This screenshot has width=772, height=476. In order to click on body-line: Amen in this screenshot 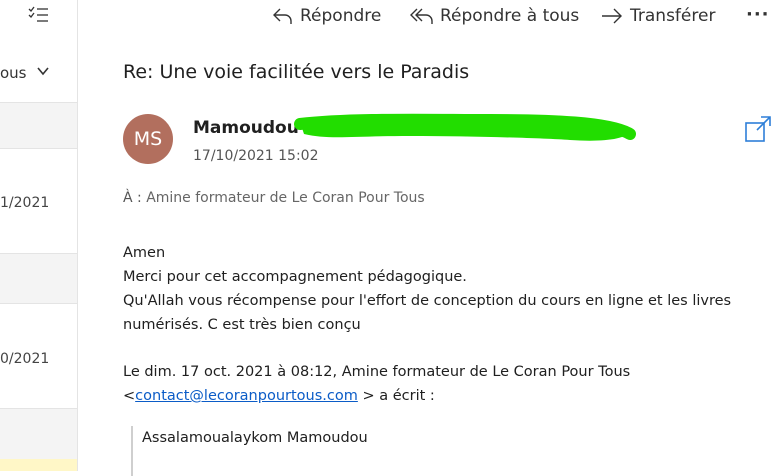, I will do `click(144, 253)`.